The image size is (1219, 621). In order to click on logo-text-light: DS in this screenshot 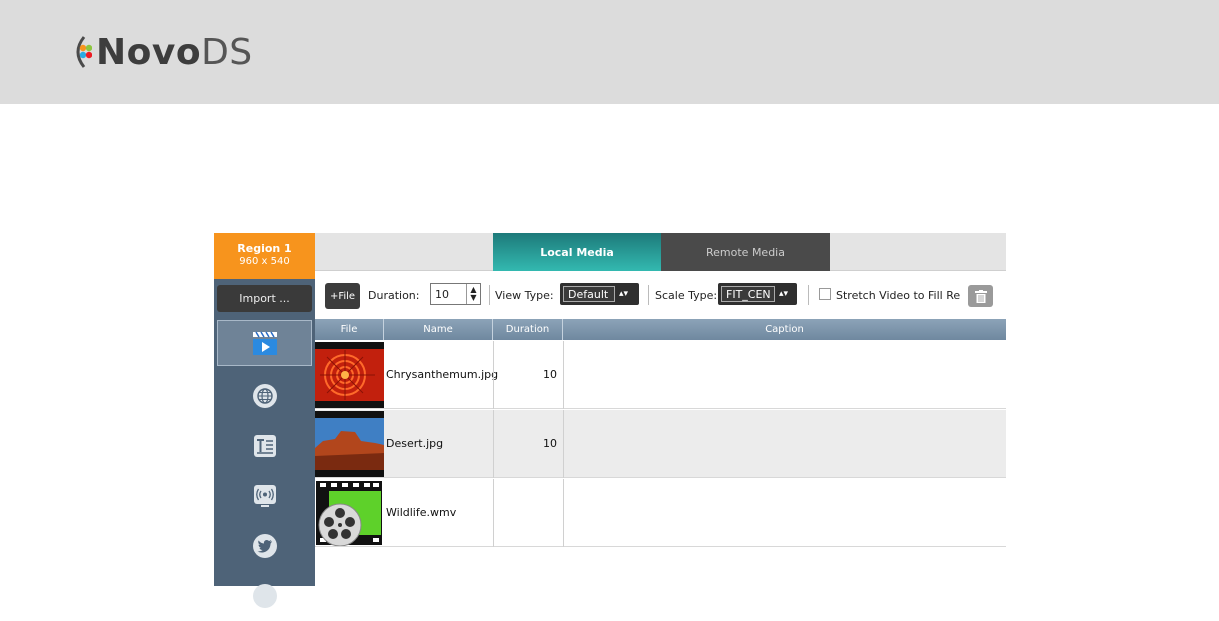, I will do `click(227, 52)`.